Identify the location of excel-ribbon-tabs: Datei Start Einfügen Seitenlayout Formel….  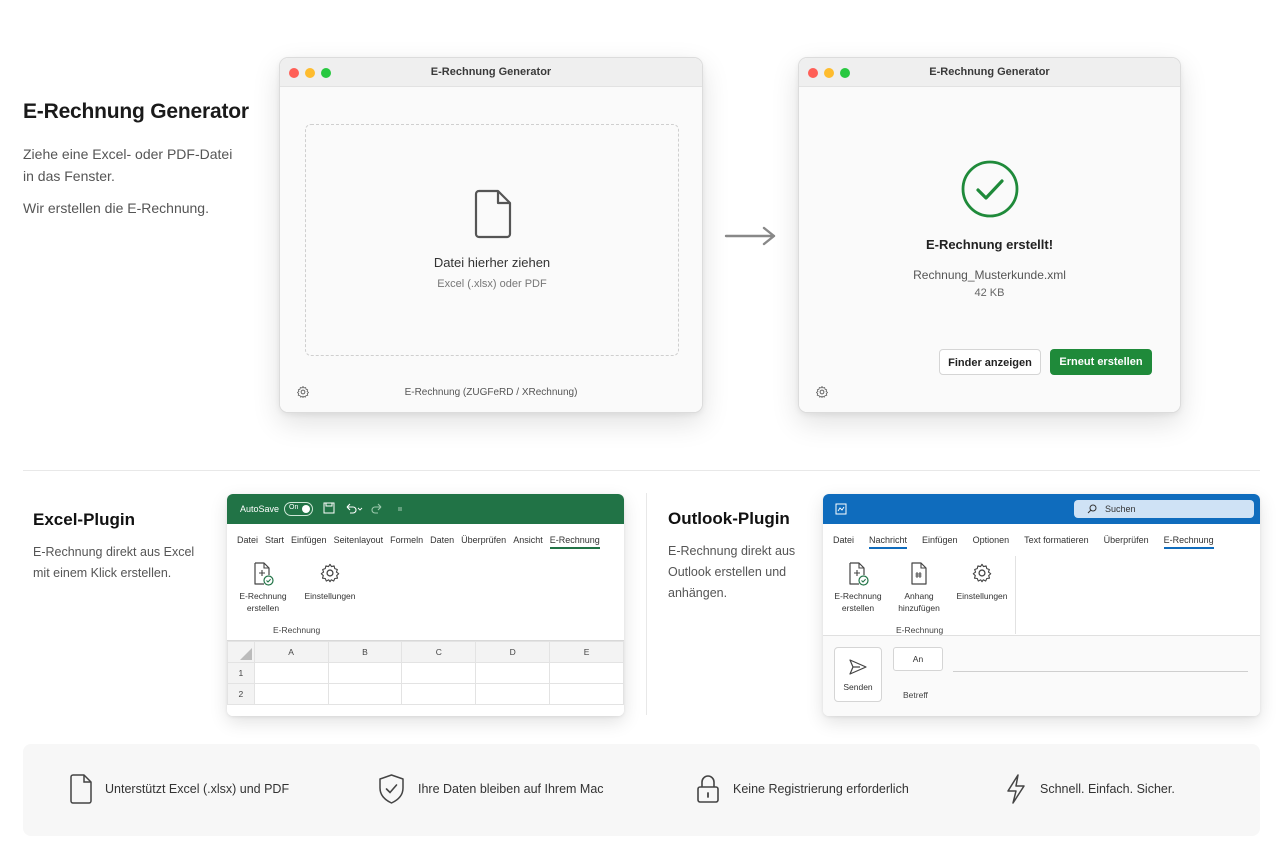
(422, 542).